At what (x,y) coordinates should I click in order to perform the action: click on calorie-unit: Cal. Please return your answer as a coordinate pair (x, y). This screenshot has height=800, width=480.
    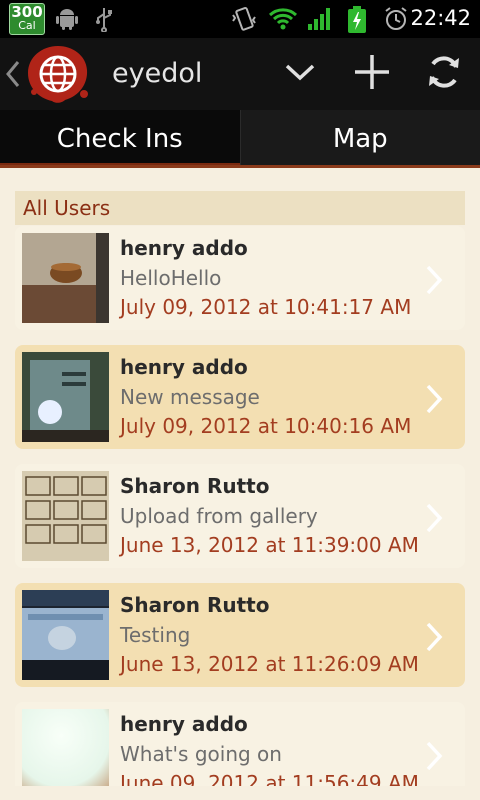
    Looking at the image, I should click on (27, 25).